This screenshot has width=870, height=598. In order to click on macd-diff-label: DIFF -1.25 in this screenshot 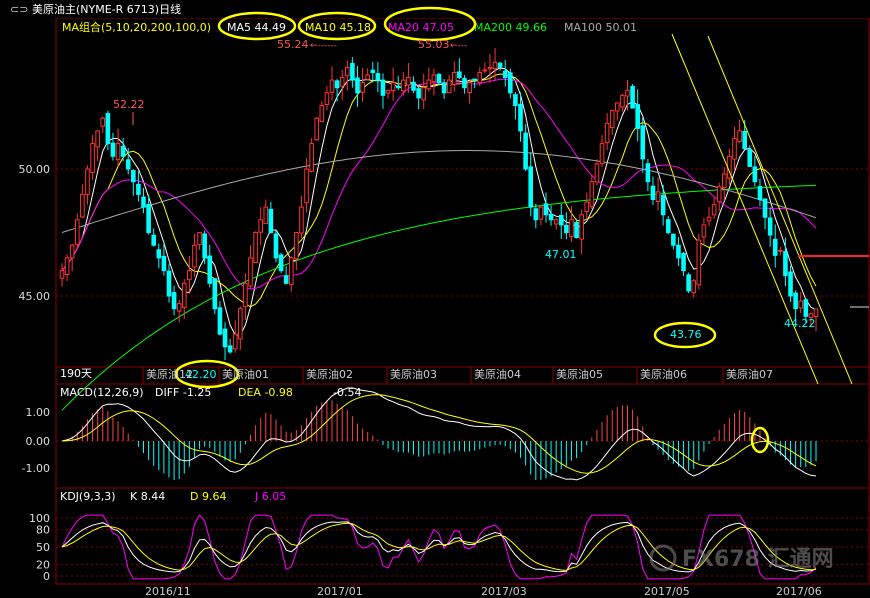, I will do `click(183, 392)`.